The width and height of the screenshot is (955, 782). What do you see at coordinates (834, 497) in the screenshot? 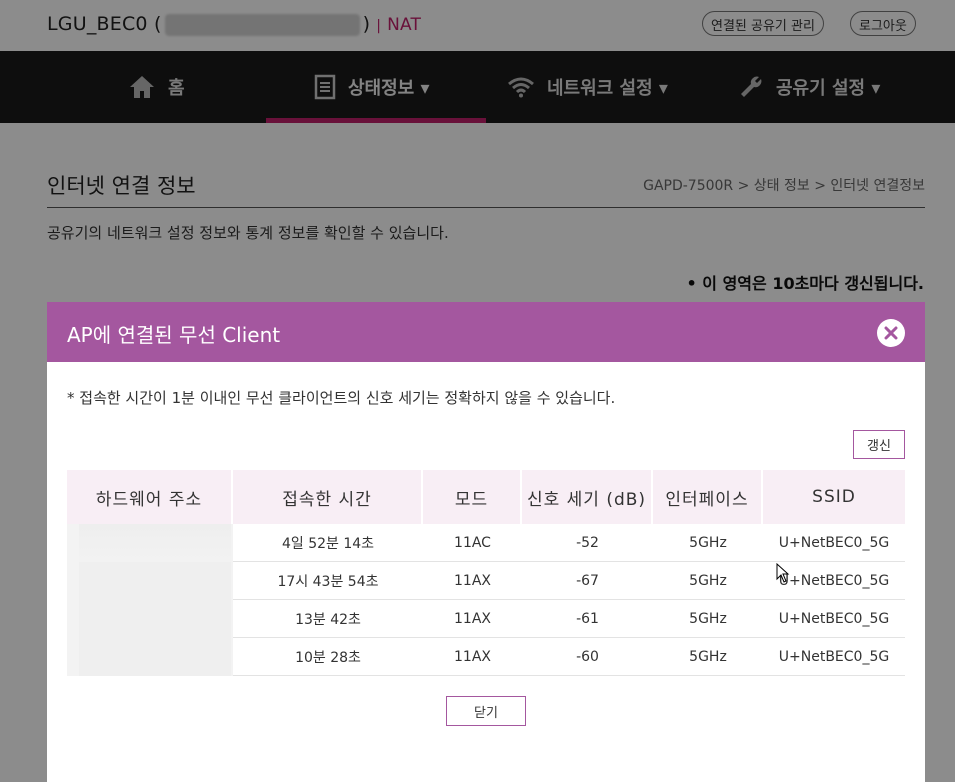
I see `col-header-ssid: SSID` at bounding box center [834, 497].